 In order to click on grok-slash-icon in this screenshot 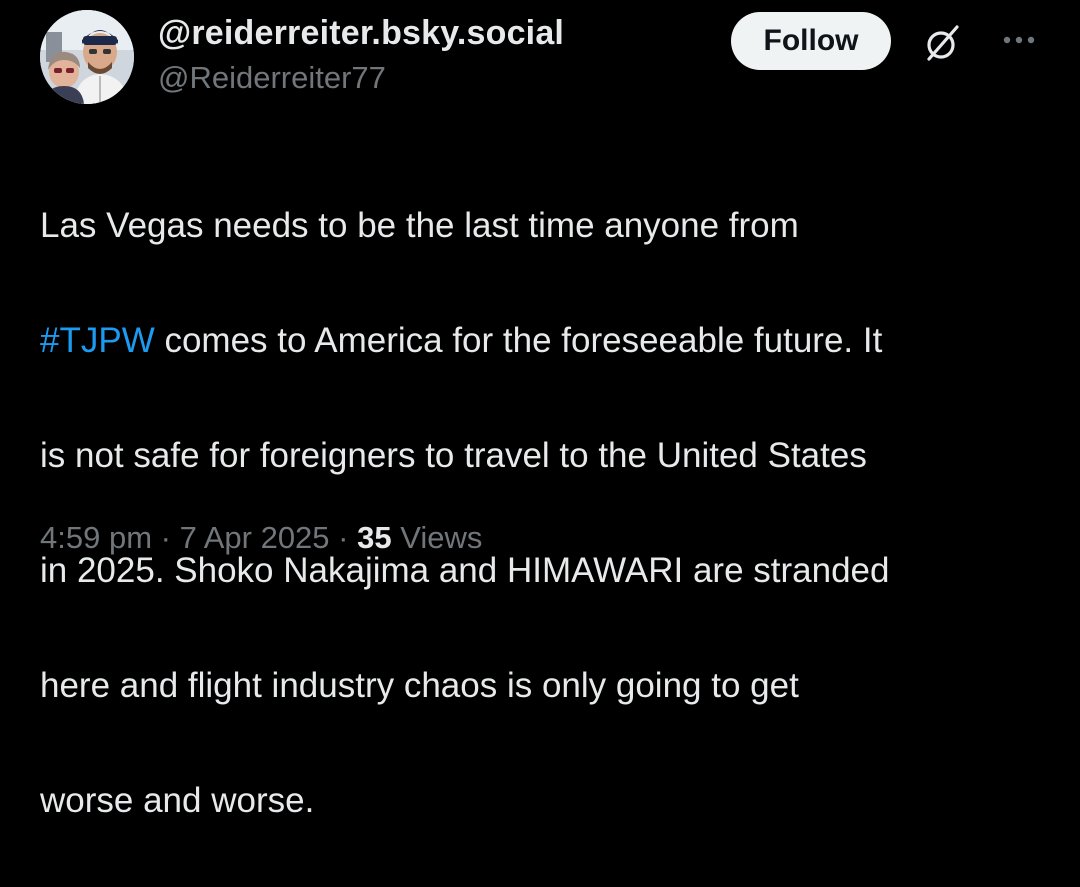, I will do `click(943, 43)`.